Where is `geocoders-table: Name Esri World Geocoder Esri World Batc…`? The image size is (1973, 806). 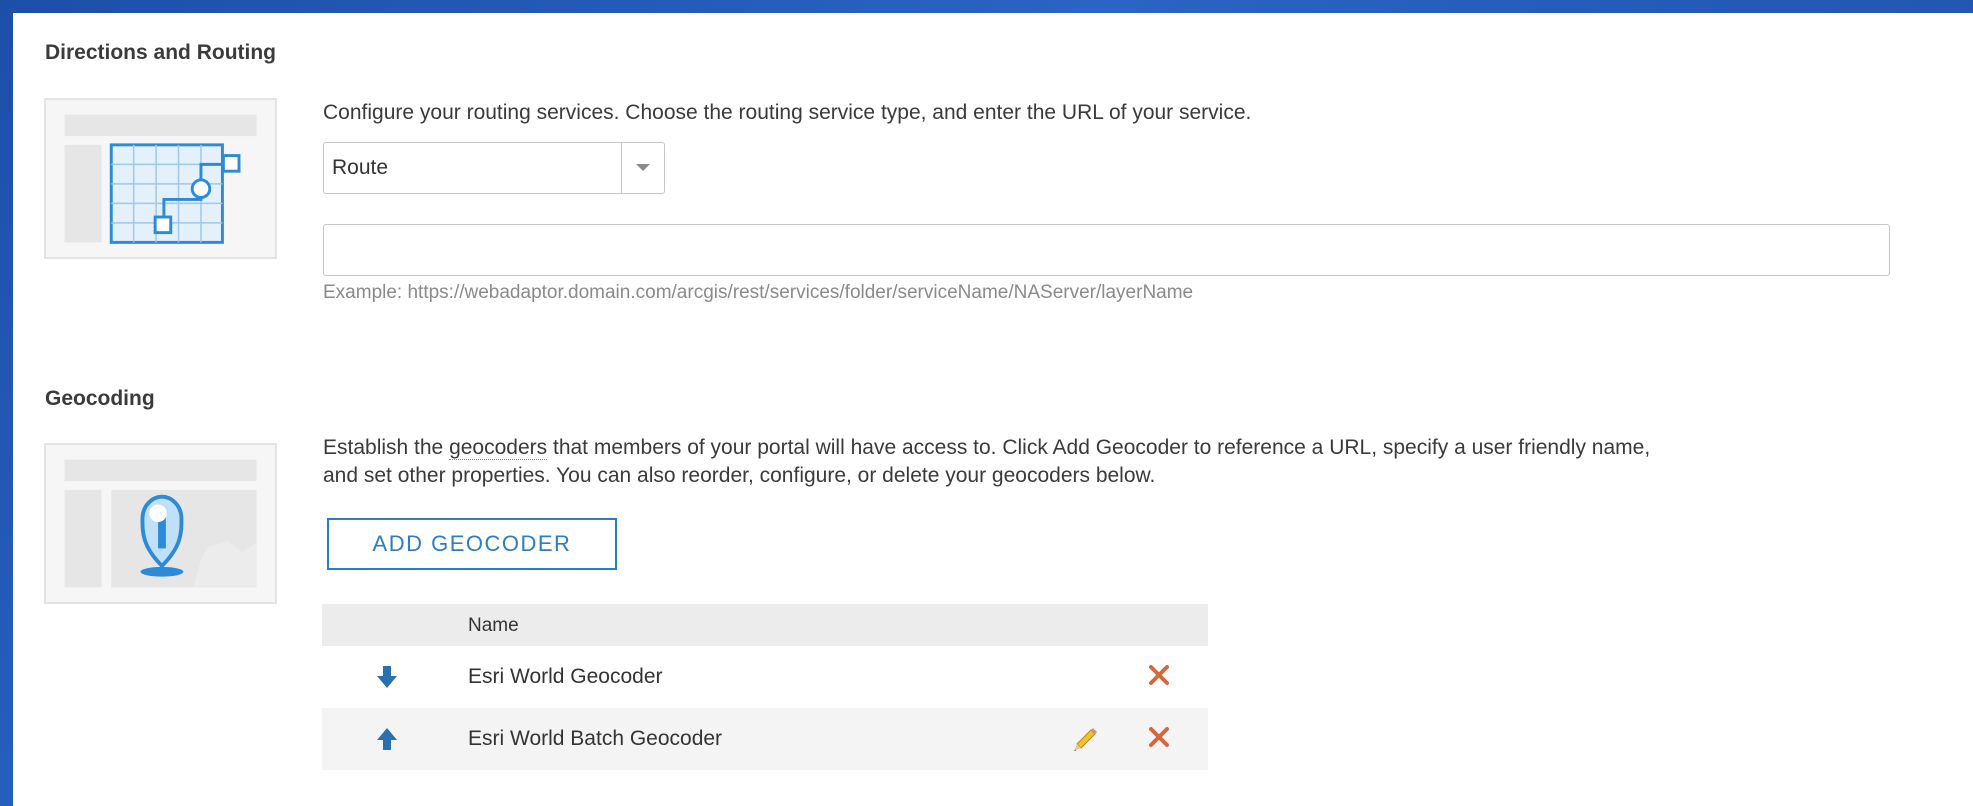 geocoders-table: Name Esri World Geocoder Esri World Batc… is located at coordinates (765, 687).